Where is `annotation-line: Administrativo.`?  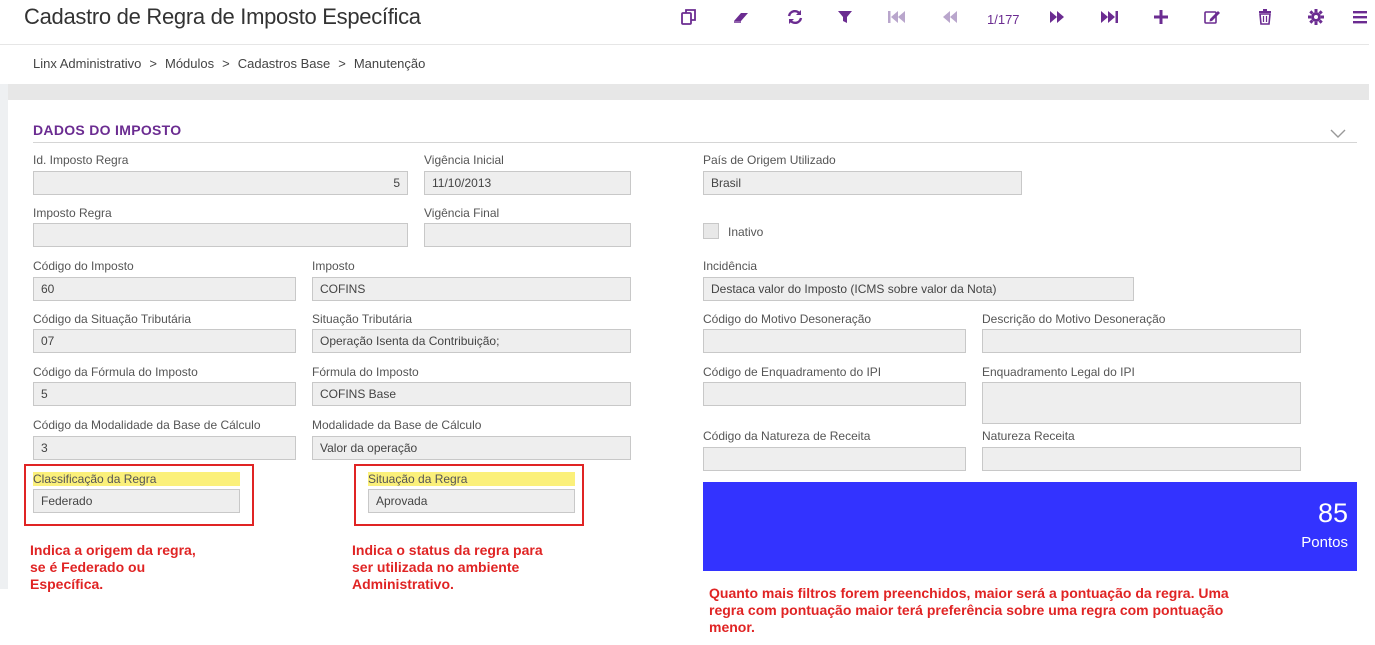 annotation-line: Administrativo. is located at coordinates (403, 584).